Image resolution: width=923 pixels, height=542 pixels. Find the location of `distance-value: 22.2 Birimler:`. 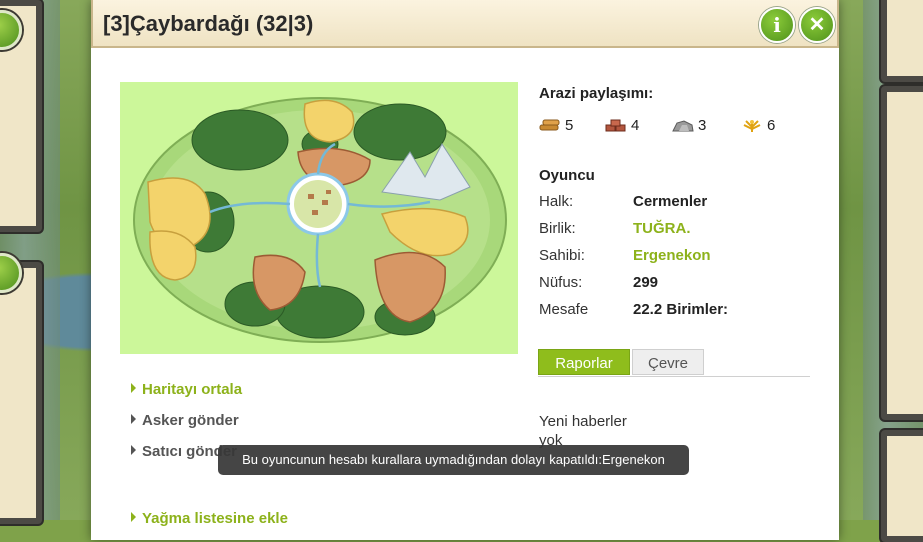

distance-value: 22.2 Birimler: is located at coordinates (681, 309).